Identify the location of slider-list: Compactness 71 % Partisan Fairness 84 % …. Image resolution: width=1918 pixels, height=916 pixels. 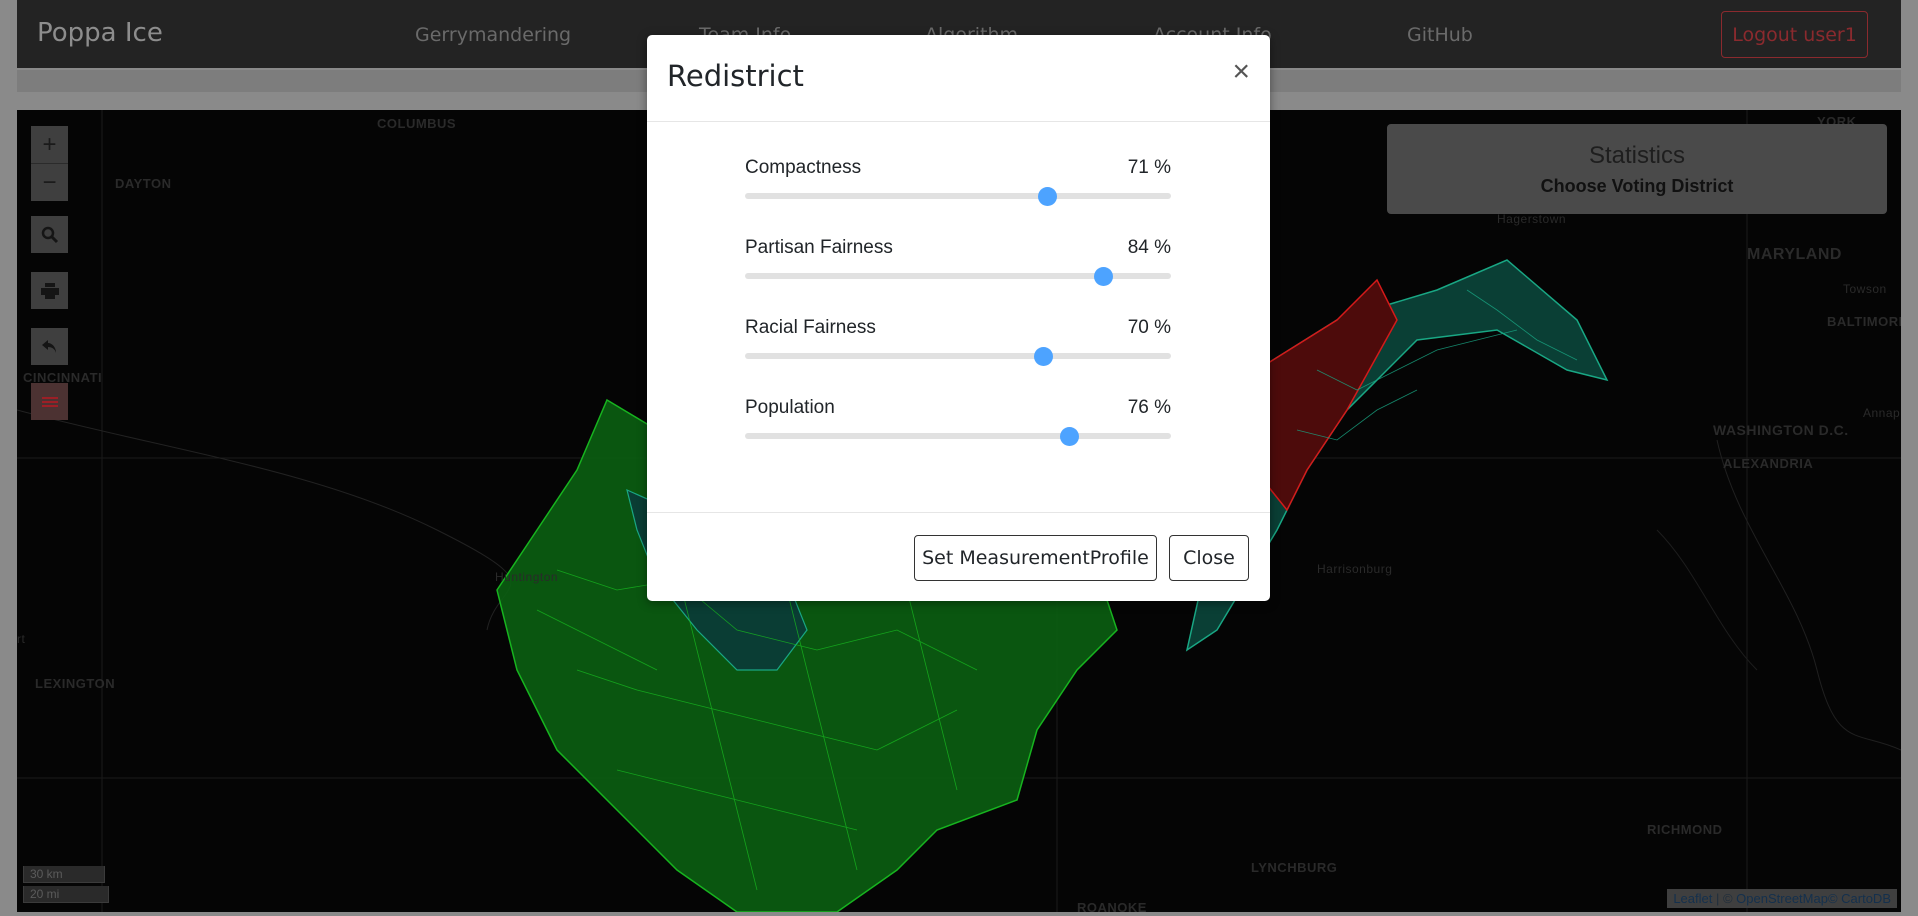
(958, 317).